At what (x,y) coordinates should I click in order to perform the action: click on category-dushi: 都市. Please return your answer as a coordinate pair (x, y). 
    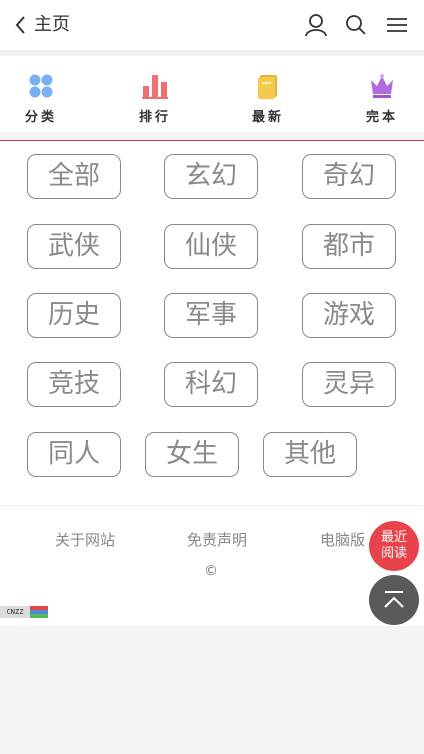
    Looking at the image, I should click on (349, 246).